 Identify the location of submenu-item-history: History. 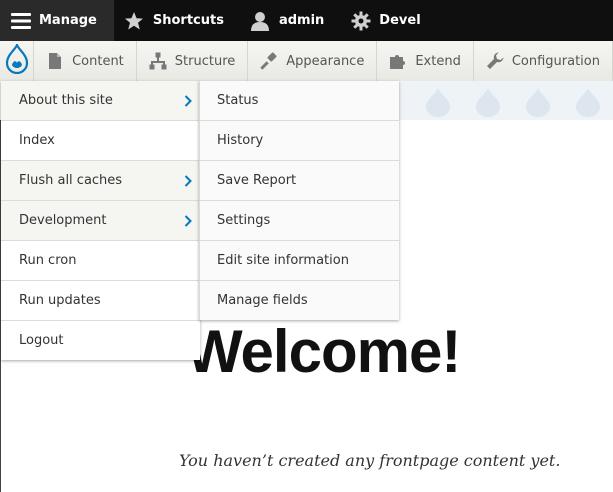
(299, 141).